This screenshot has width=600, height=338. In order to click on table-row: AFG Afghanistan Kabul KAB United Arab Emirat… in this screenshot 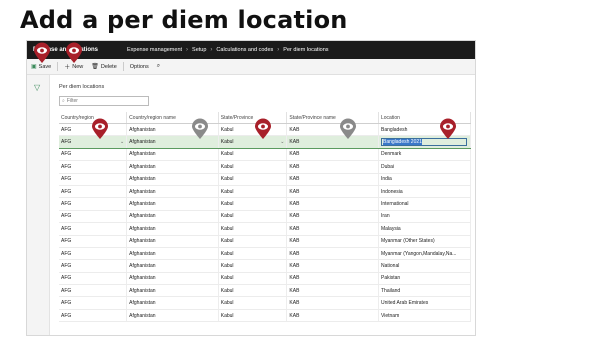, I will do `click(265, 303)`.